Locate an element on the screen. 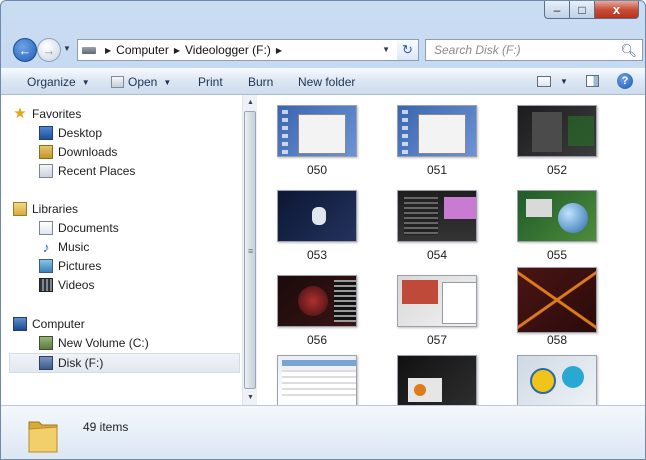 This screenshot has height=460, width=646. help-button: ? is located at coordinates (625, 81).